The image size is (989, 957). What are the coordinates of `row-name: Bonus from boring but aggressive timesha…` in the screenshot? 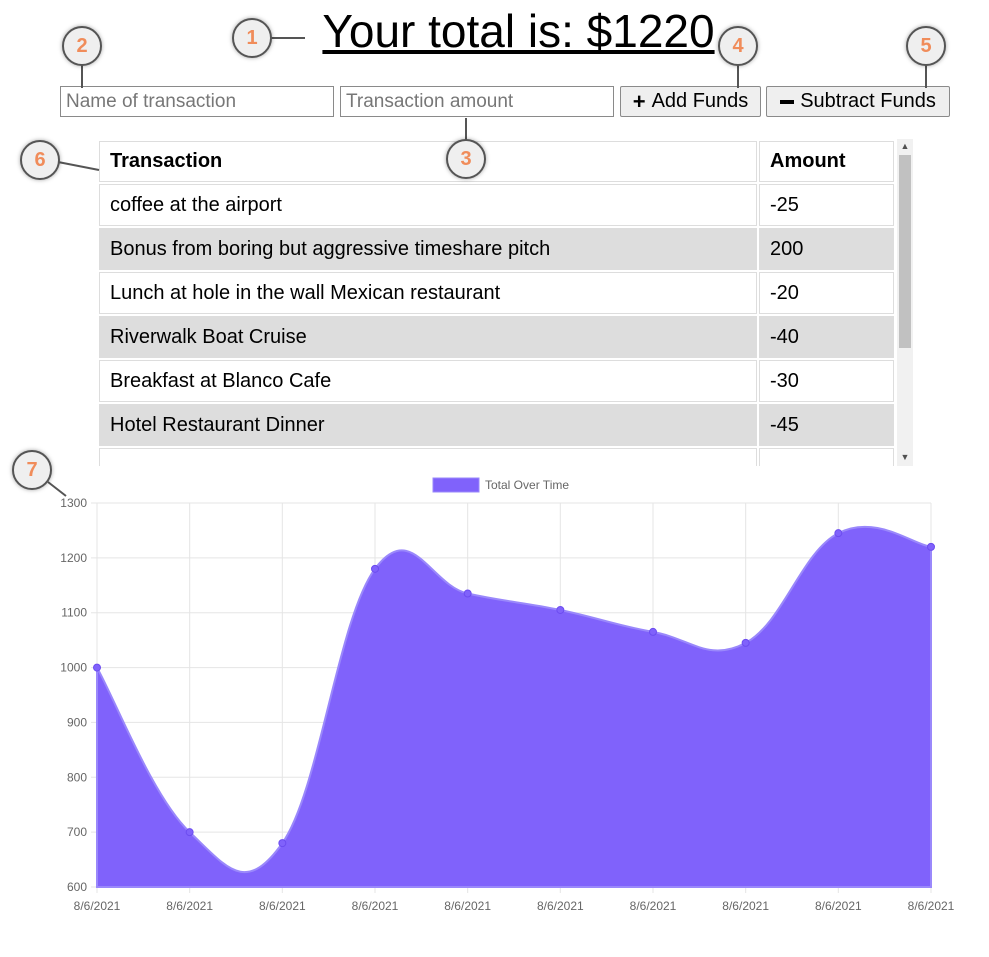 It's located at (428, 249).